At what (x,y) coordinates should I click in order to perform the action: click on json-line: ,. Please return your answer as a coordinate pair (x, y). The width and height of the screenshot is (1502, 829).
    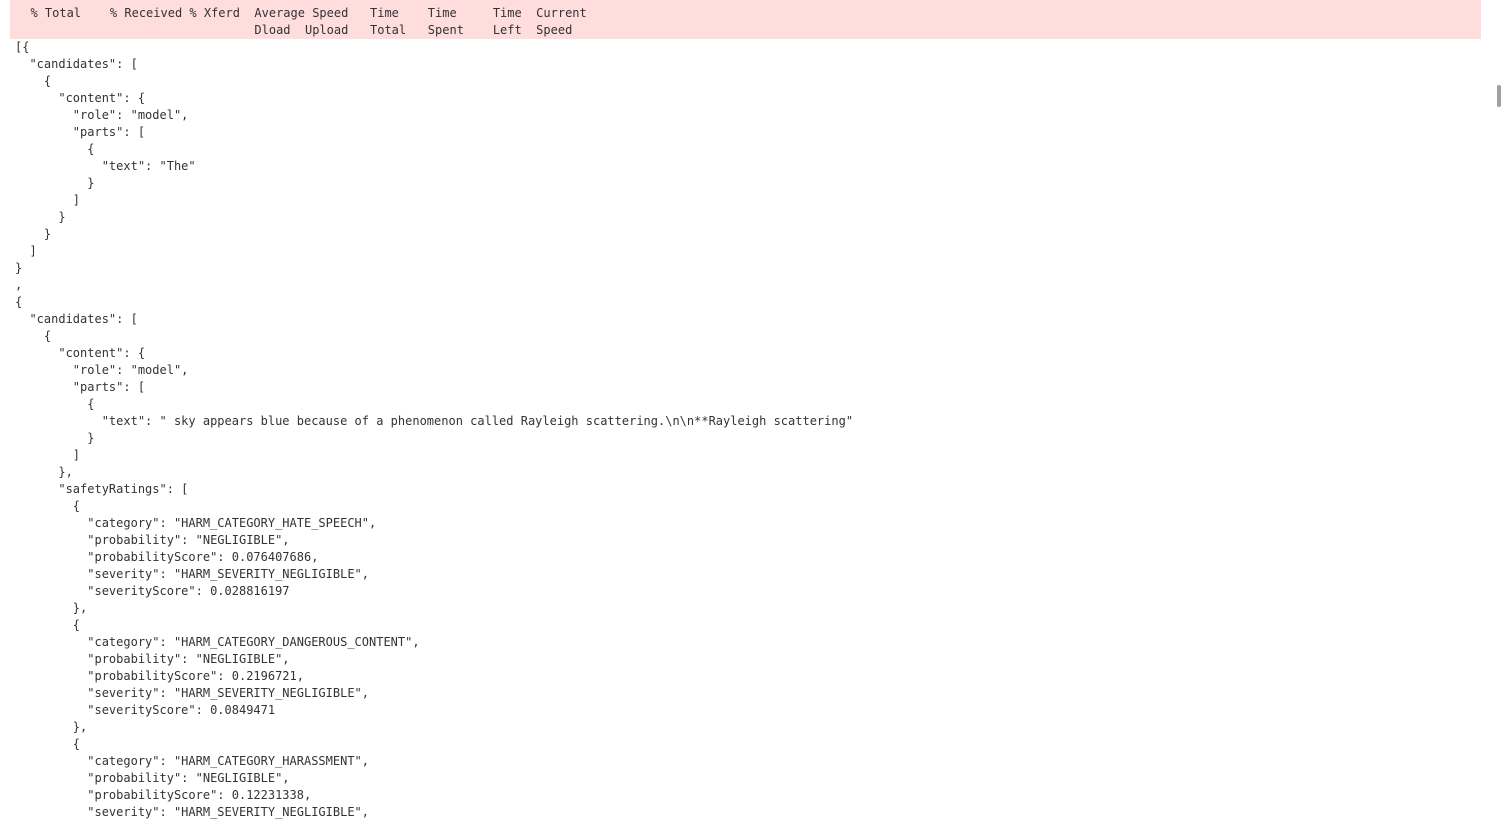
    Looking at the image, I should click on (19, 285).